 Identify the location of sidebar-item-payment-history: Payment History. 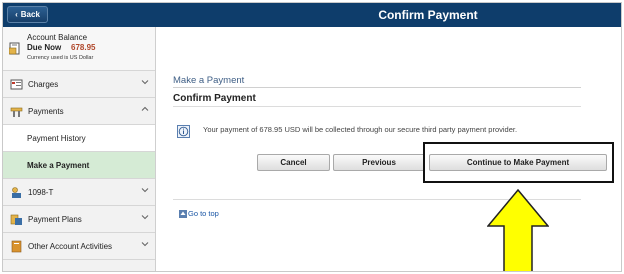
(79, 138).